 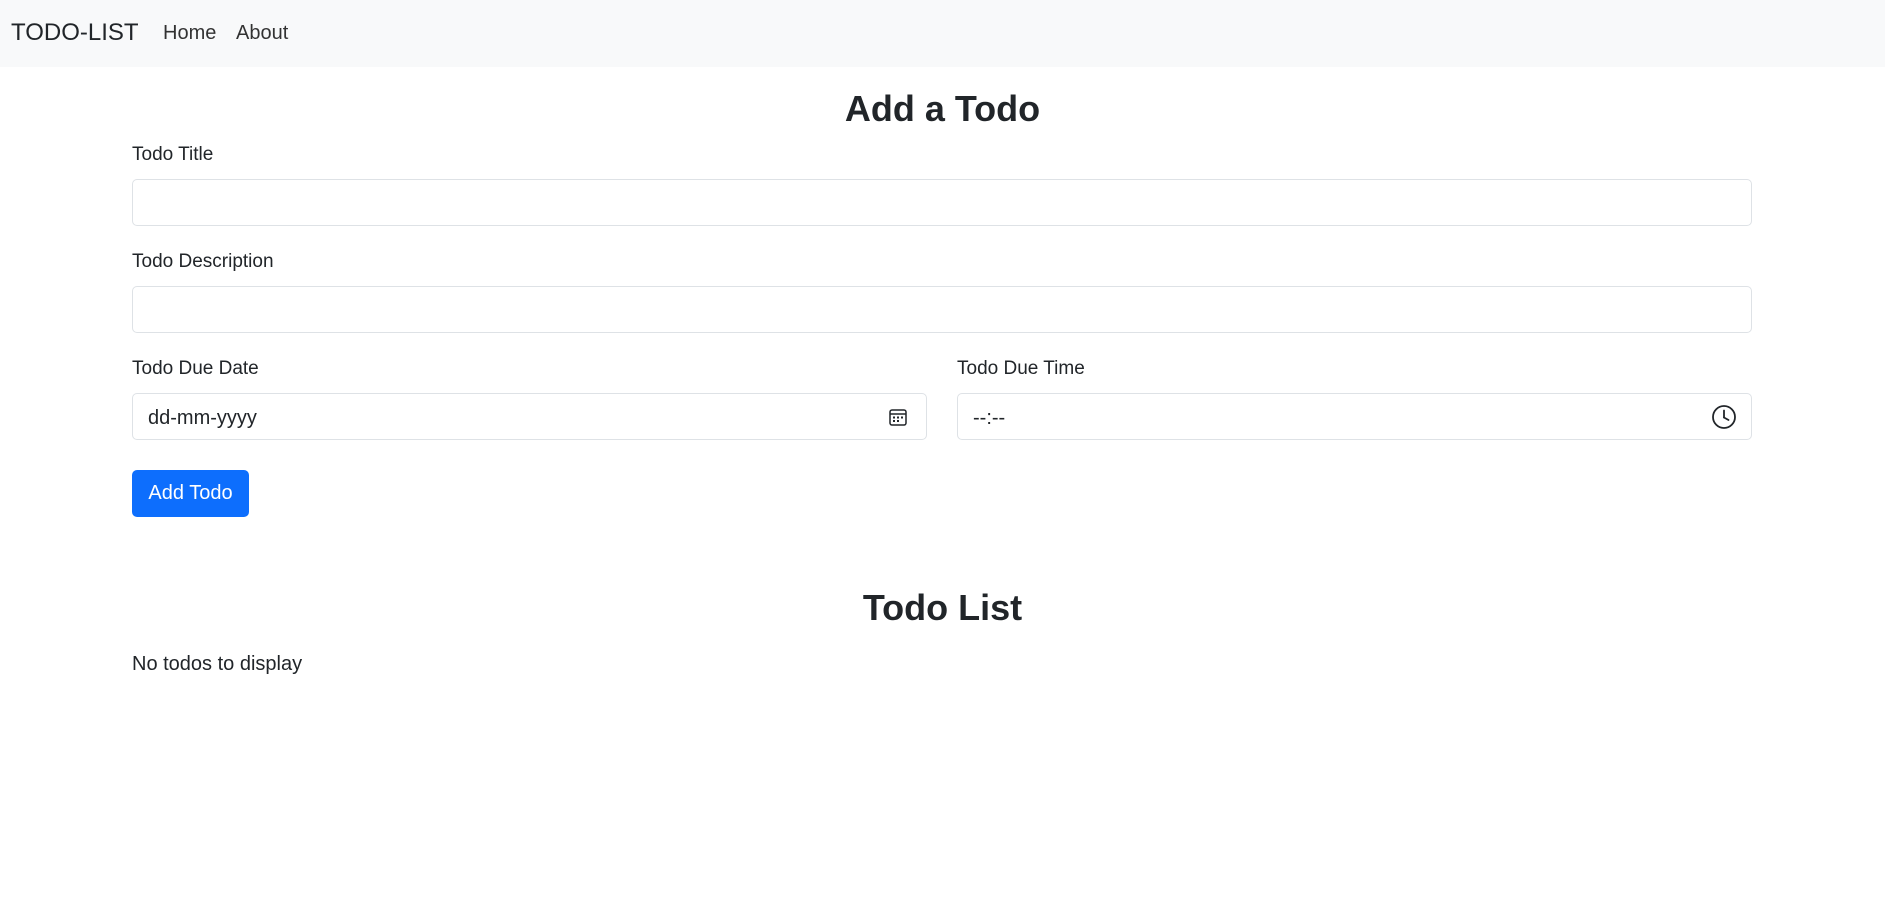 What do you see at coordinates (1354, 416) in the screenshot?
I see `todo-due-time-input: --:--` at bounding box center [1354, 416].